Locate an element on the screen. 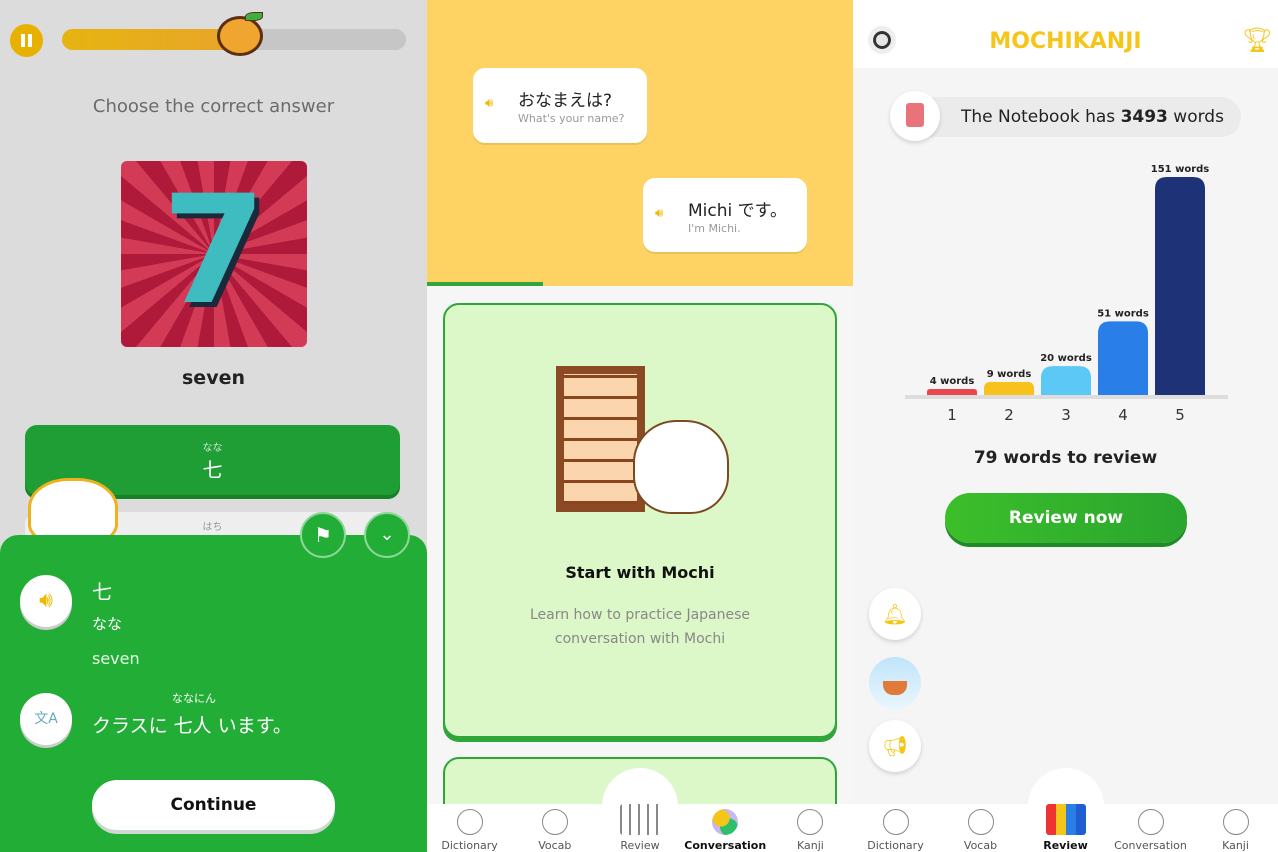 Image resolution: width=1278 pixels, height=852 pixels. chat-bubble: 🔊︎ Michi です。 I'm Michi. is located at coordinates (725, 215).